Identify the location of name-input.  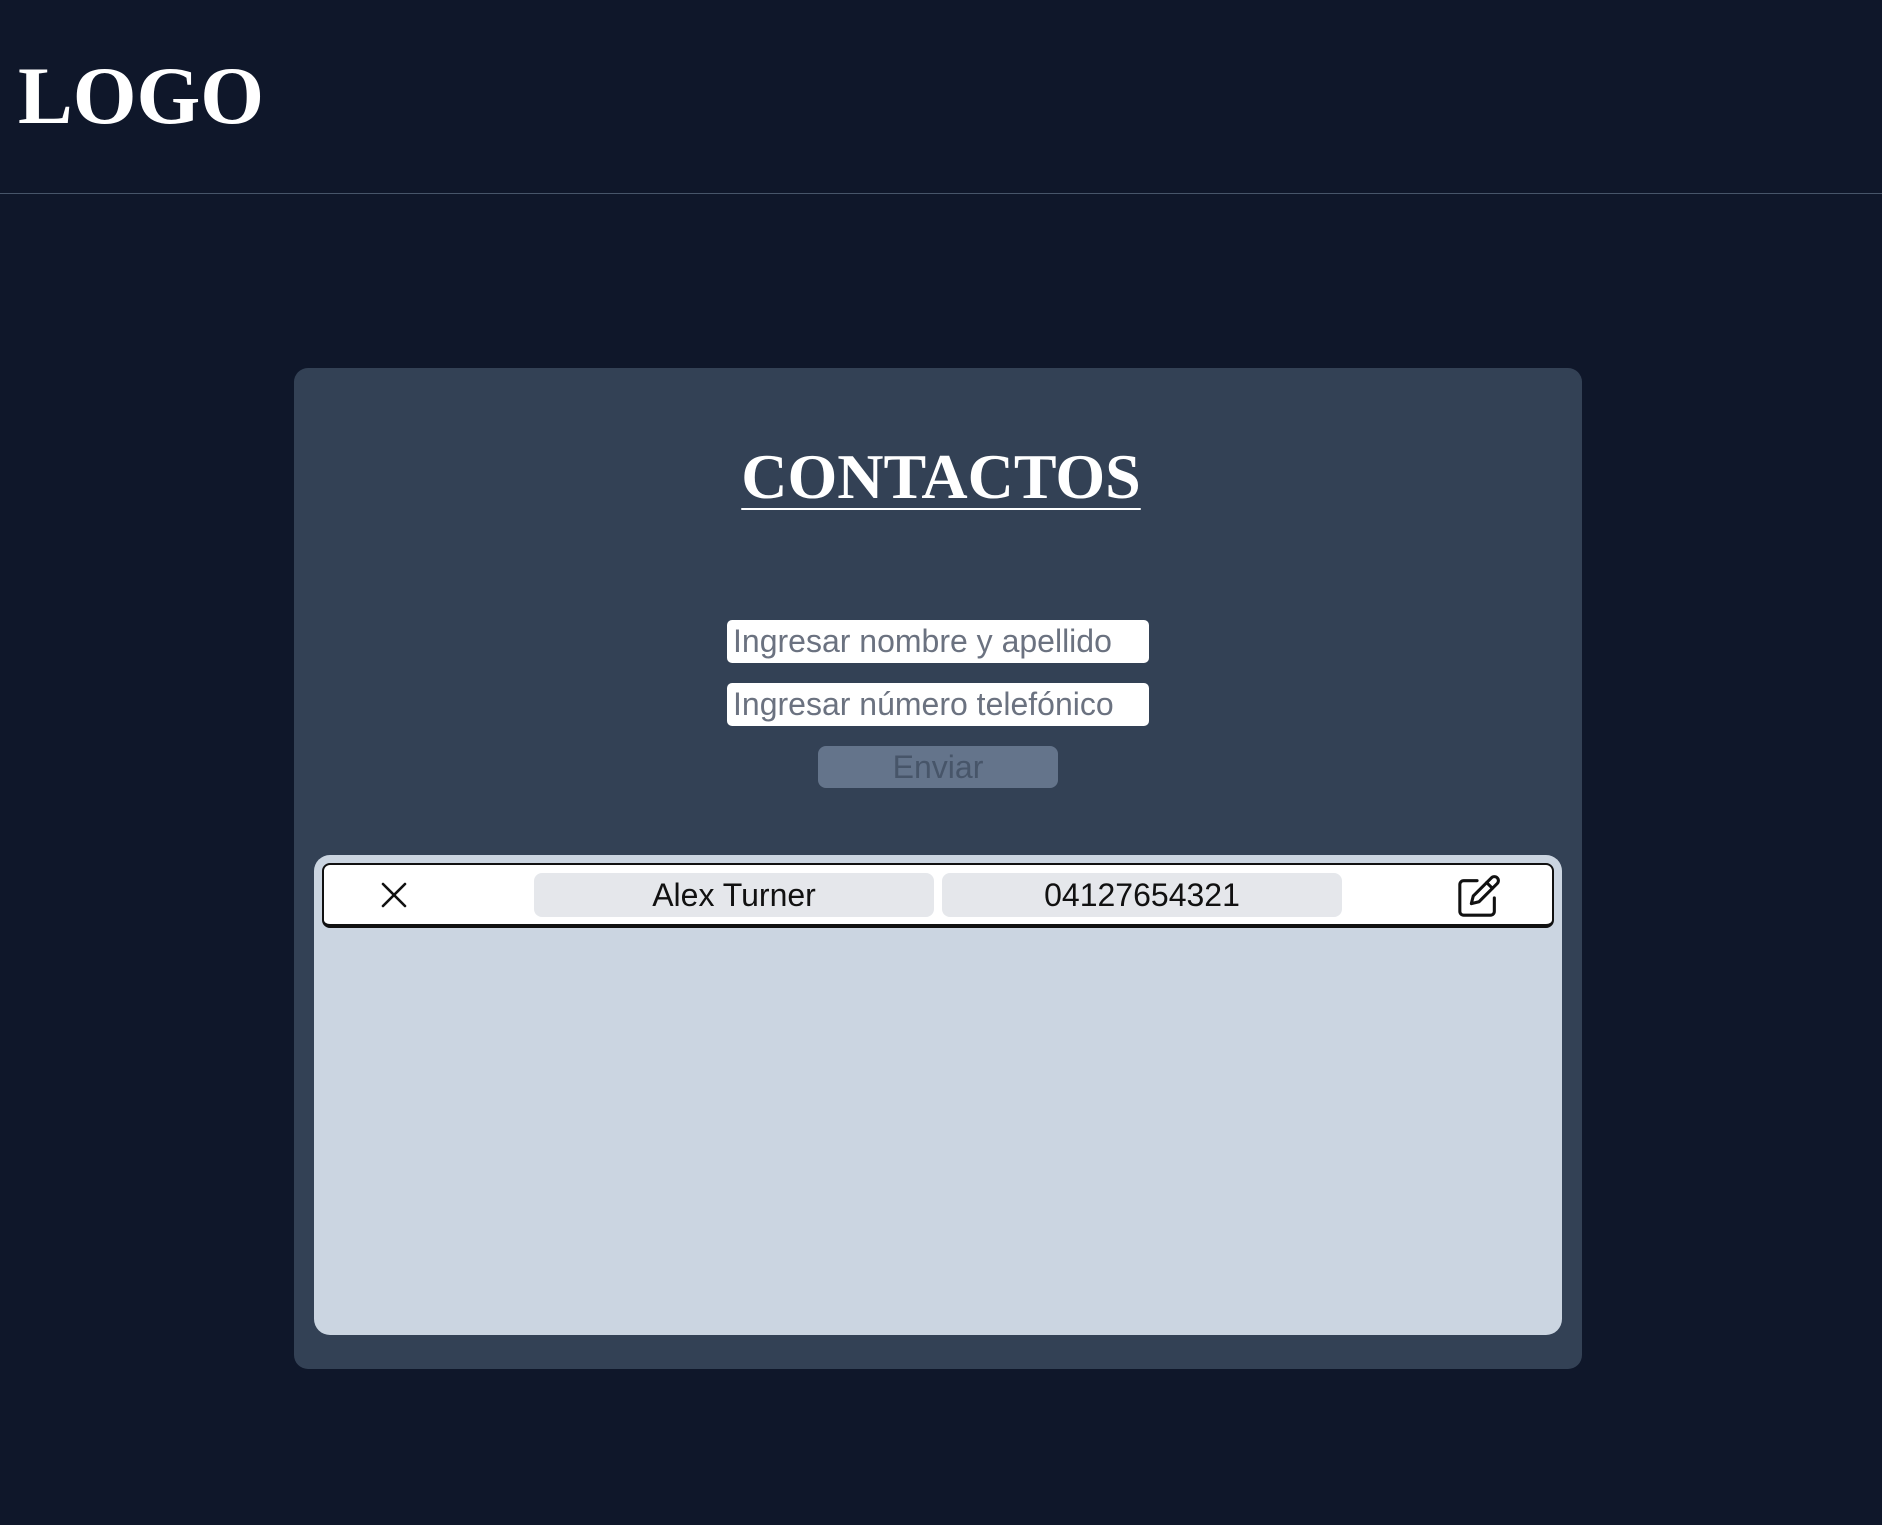
(938, 641).